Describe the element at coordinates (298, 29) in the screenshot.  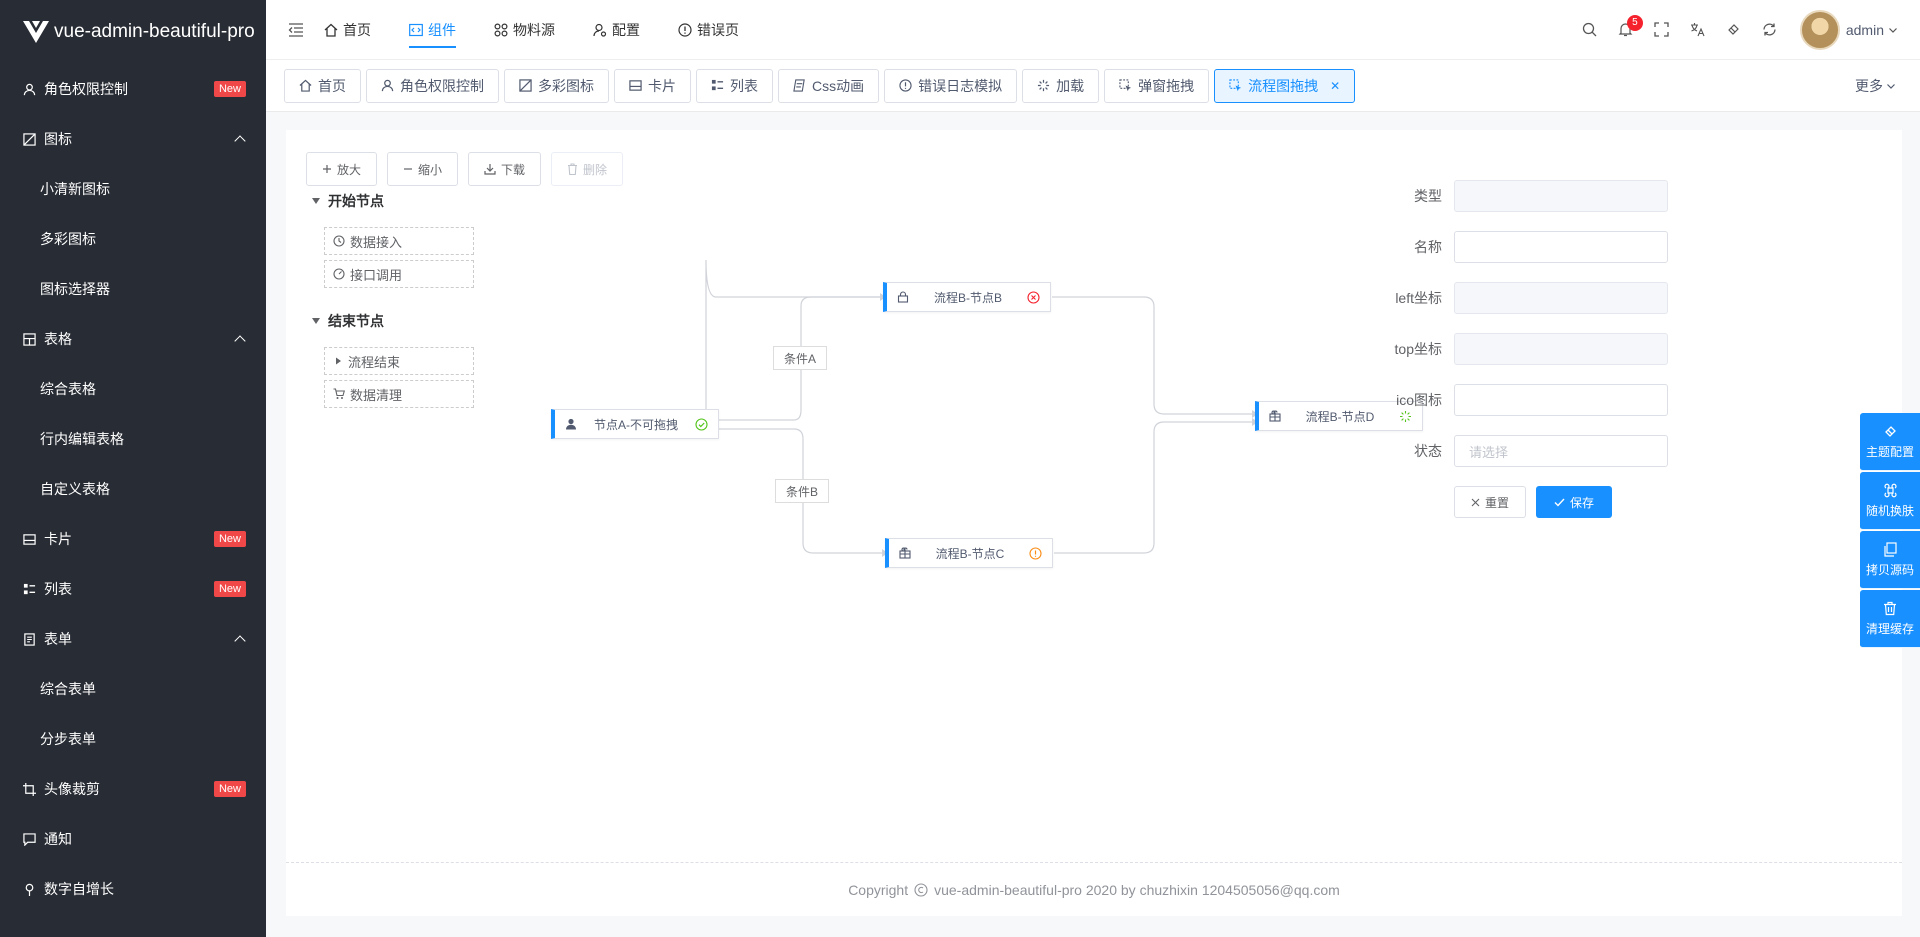
I see `menu-fold-icon` at that location.